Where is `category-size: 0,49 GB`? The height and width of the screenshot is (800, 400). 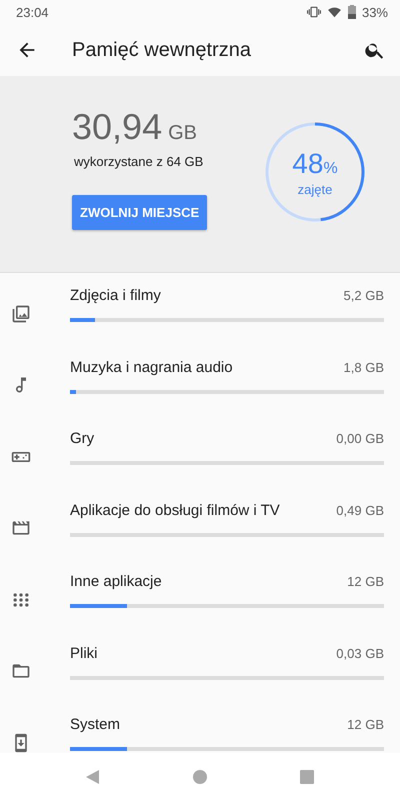
category-size: 0,49 GB is located at coordinates (360, 510).